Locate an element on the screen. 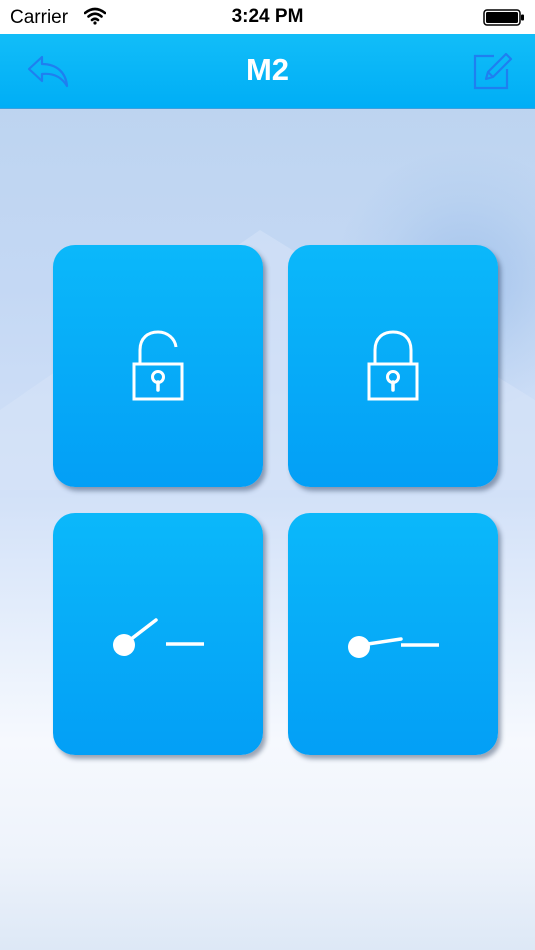 Image resolution: width=535 pixels, height=950 pixels. switch-open-button is located at coordinates (158, 634).